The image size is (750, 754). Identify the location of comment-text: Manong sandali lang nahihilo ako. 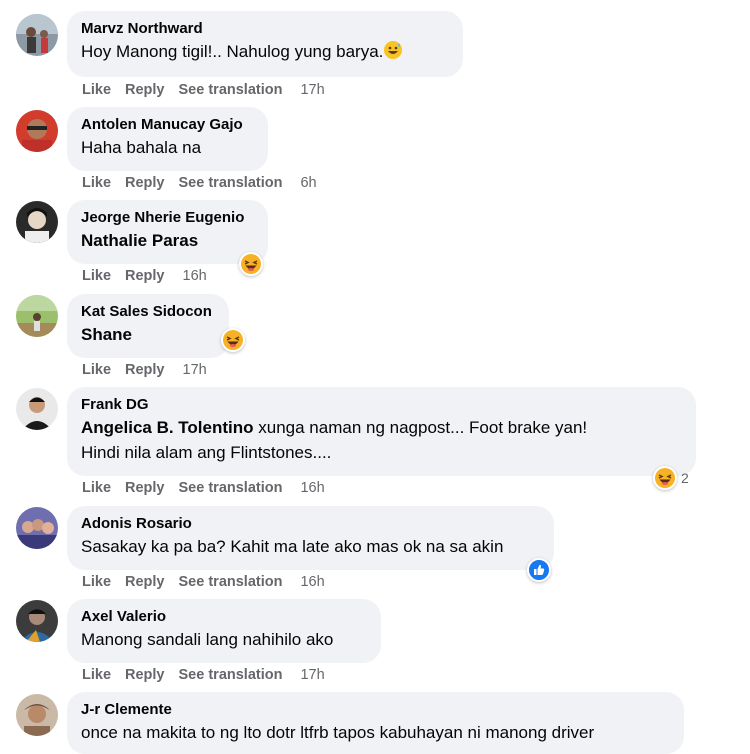
(207, 639).